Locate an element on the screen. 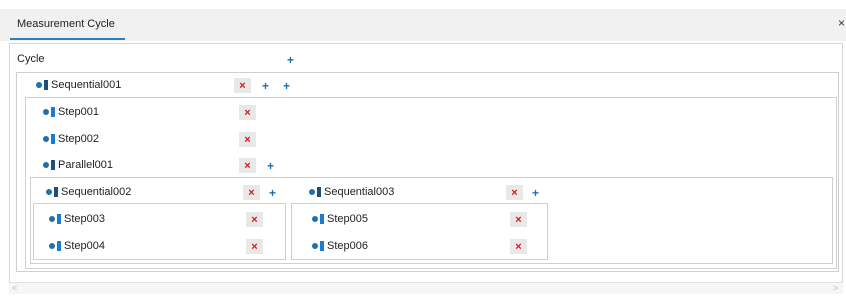  remove-step001-button: × is located at coordinates (247, 112).